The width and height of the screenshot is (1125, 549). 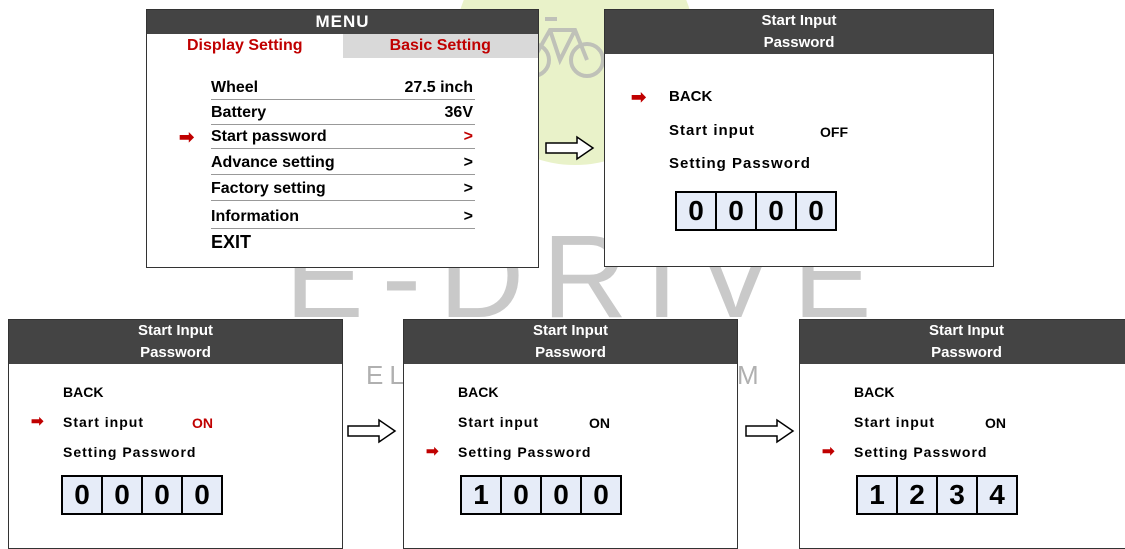 What do you see at coordinates (343, 163) in the screenshot?
I see `menu-item-advance-setting: Advance setting >` at bounding box center [343, 163].